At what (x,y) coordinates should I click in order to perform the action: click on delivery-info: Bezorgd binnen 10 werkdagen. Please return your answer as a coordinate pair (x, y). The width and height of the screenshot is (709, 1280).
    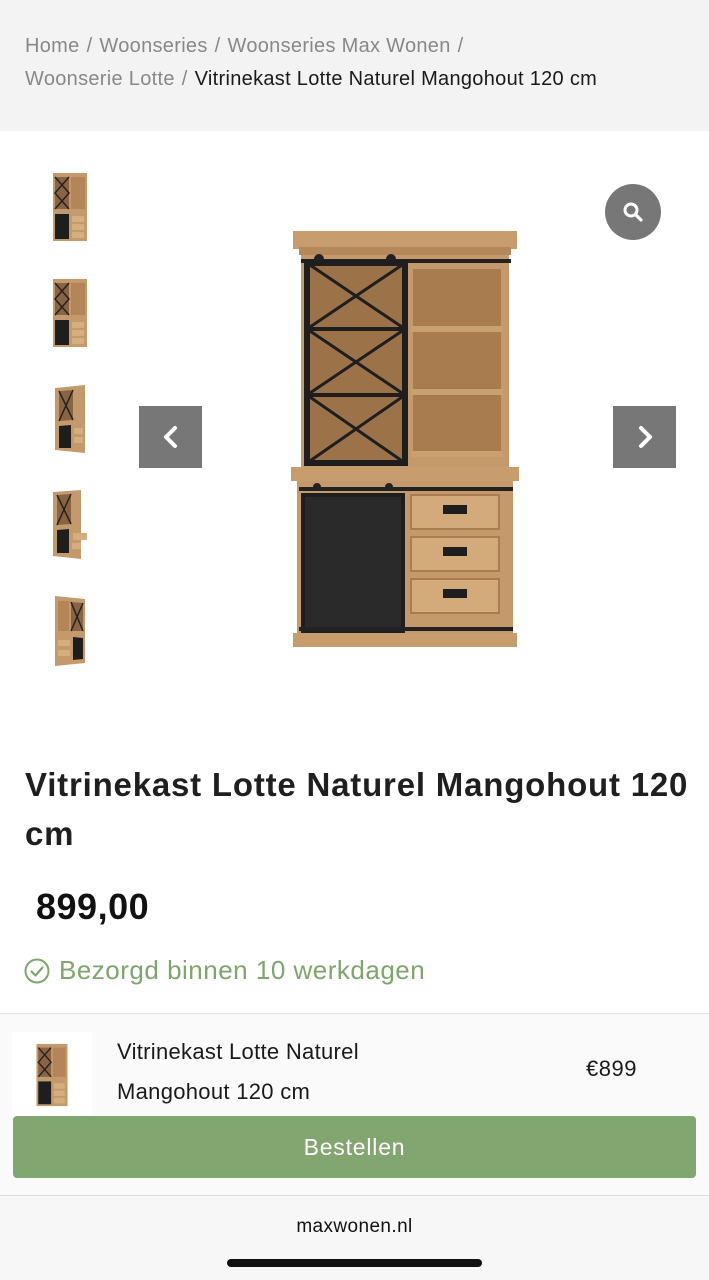
    Looking at the image, I should click on (224, 970).